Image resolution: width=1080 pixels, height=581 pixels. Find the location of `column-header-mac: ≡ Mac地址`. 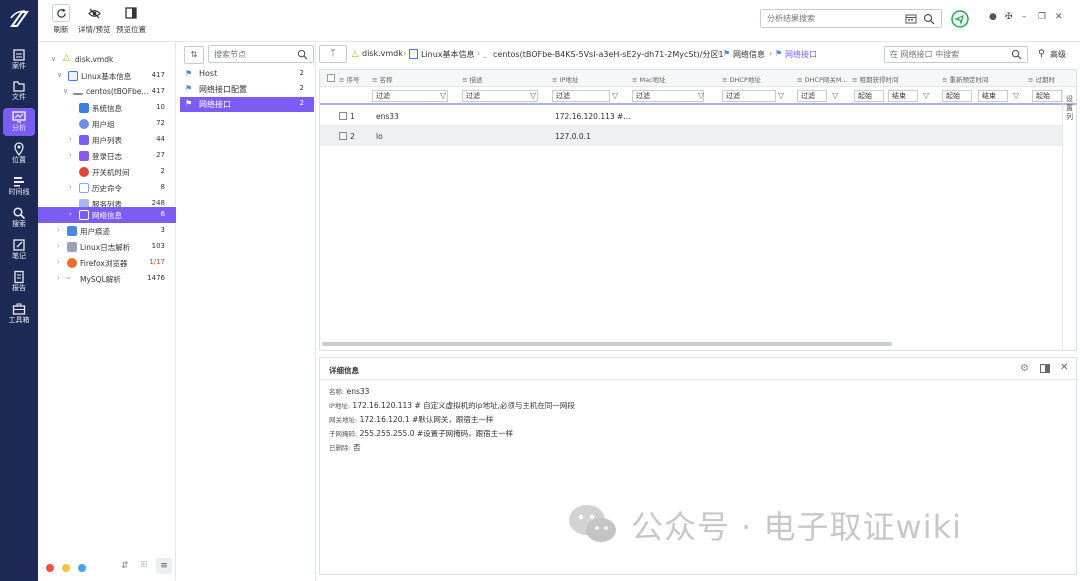

column-header-mac: ≡ Mac地址 is located at coordinates (649, 79).